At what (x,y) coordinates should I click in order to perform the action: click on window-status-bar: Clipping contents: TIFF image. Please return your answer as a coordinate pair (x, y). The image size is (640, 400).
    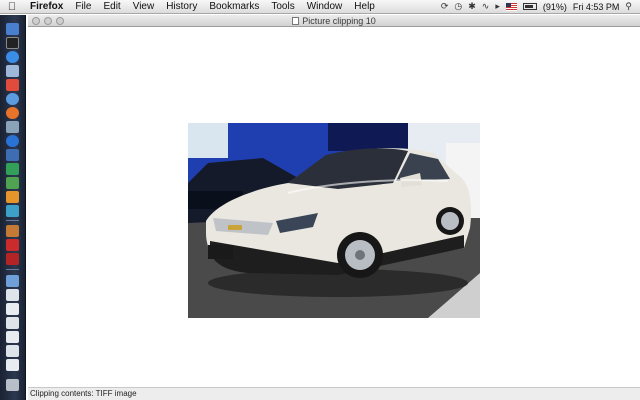
    Looking at the image, I should click on (334, 393).